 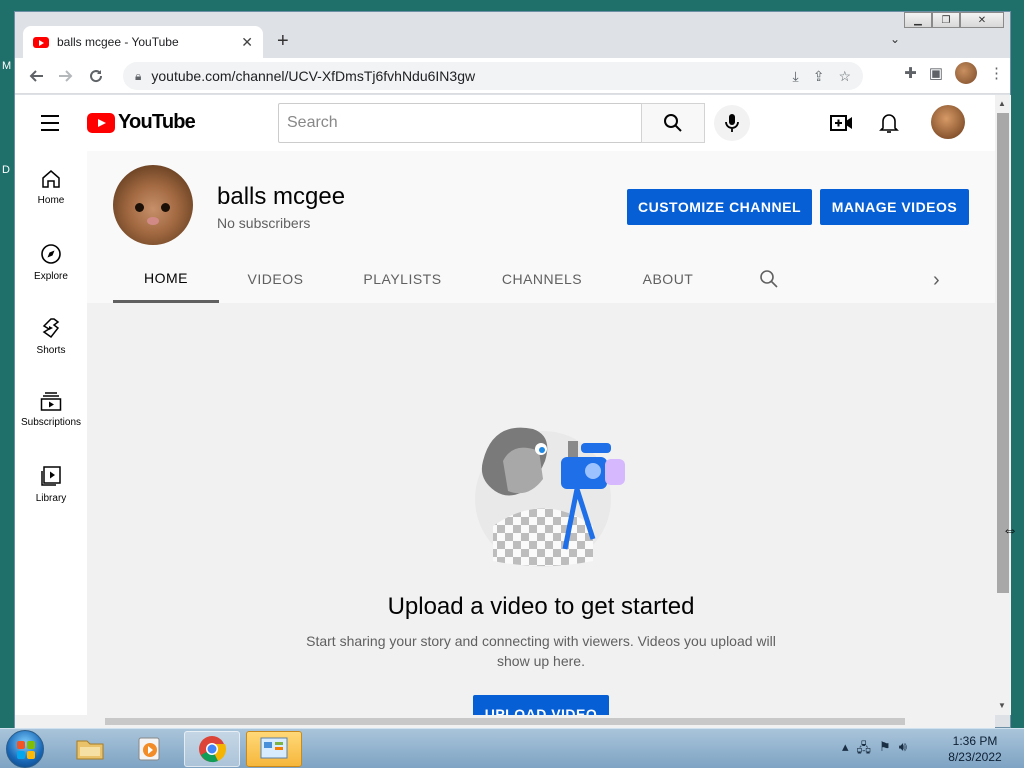 I want to click on close-window-button: ✕, so click(x=982, y=20).